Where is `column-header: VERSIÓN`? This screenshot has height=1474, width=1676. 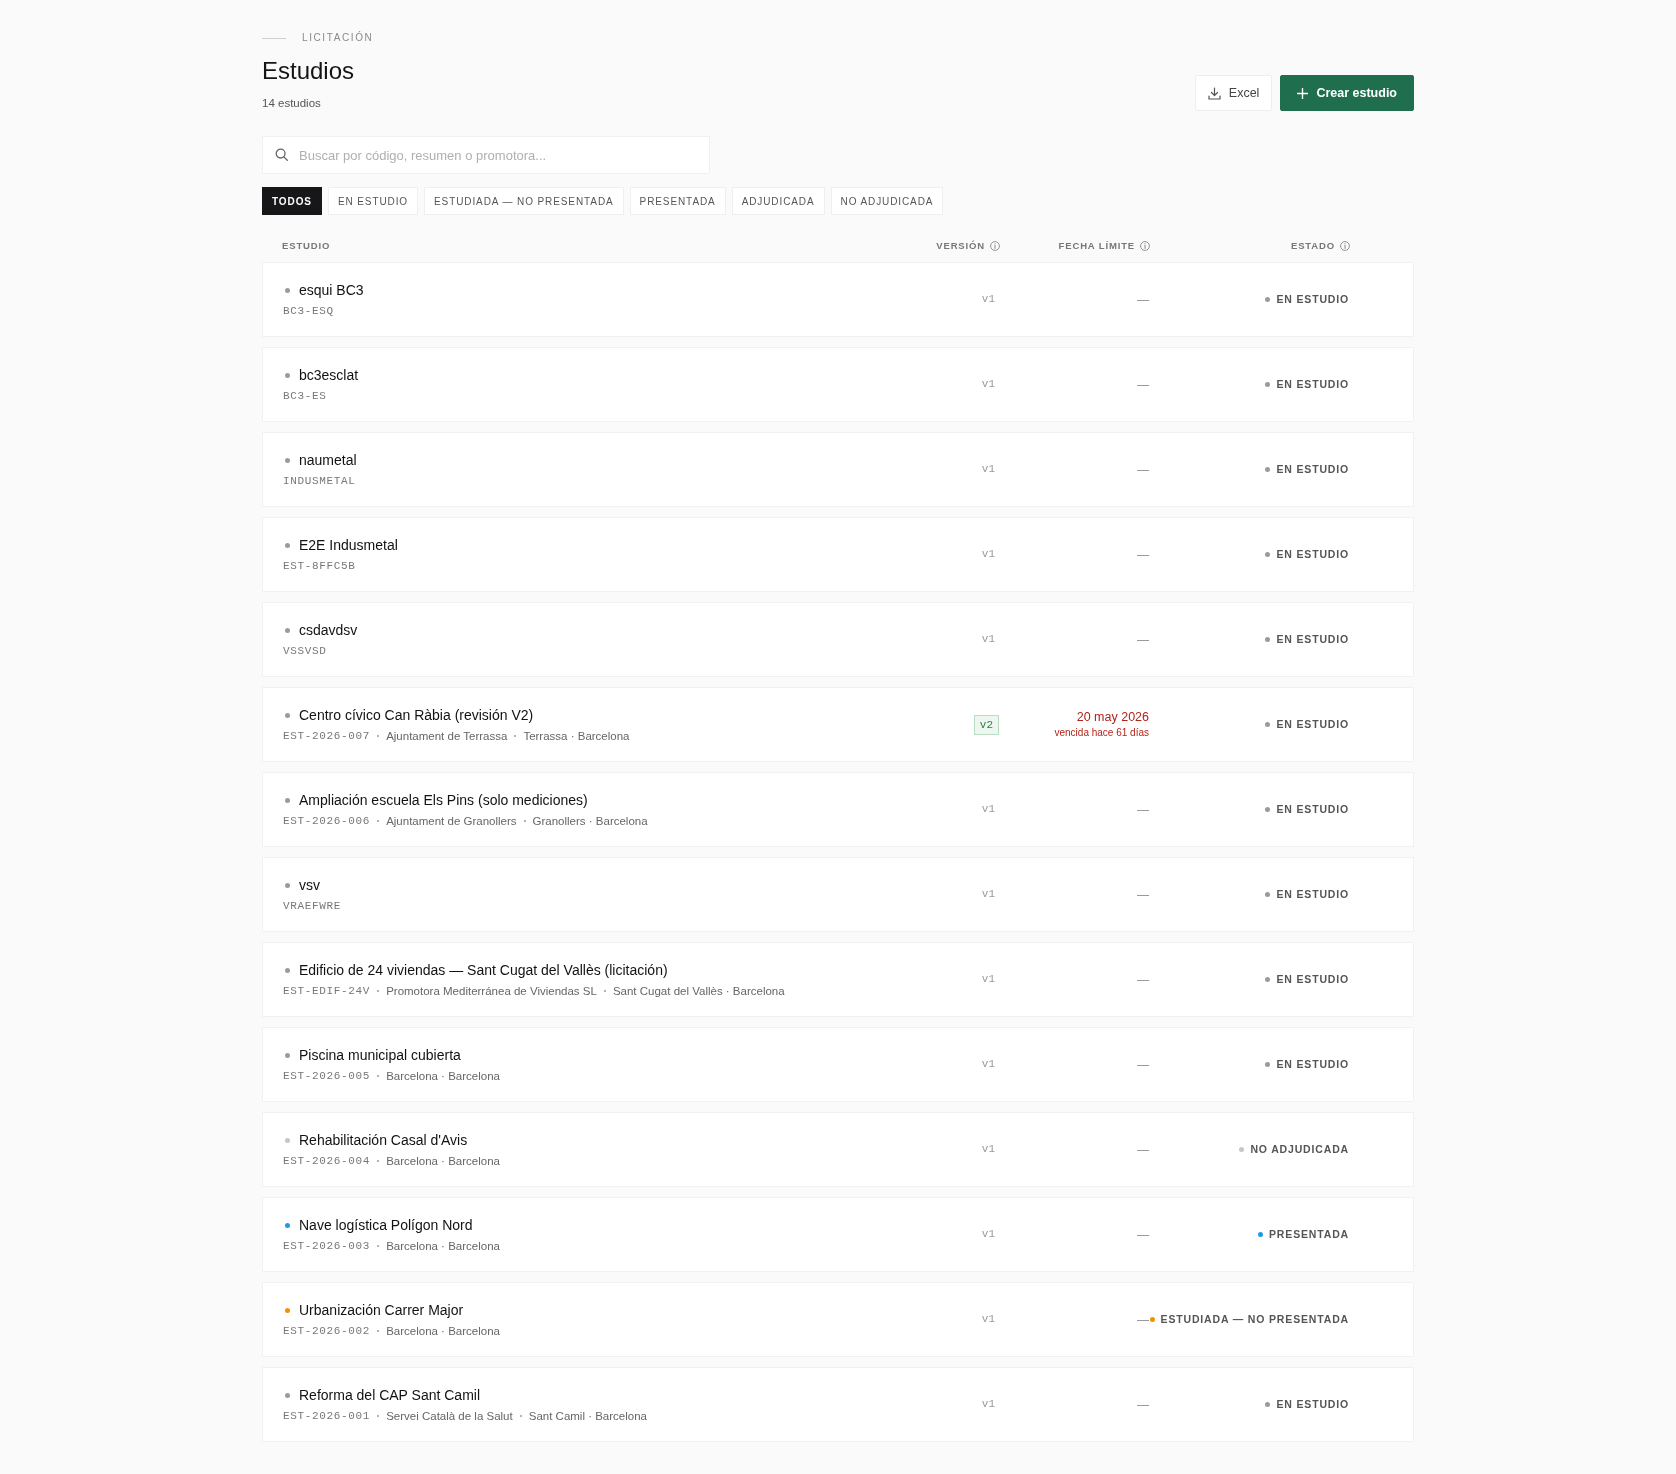
column-header: VERSIÓN is located at coordinates (960, 245).